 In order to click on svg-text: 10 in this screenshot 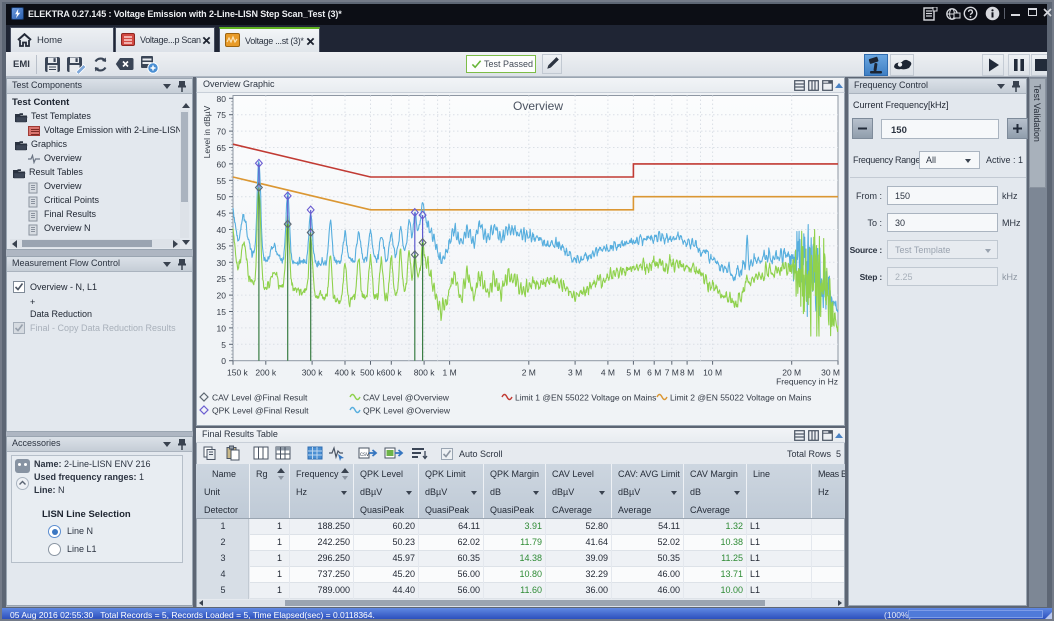, I will do `click(222, 328)`.